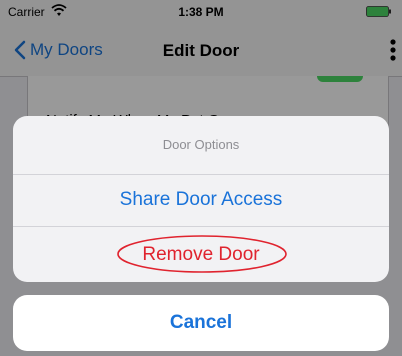 This screenshot has height=356, width=402. What do you see at coordinates (201, 323) in the screenshot?
I see `cancel-button: Cancel` at bounding box center [201, 323].